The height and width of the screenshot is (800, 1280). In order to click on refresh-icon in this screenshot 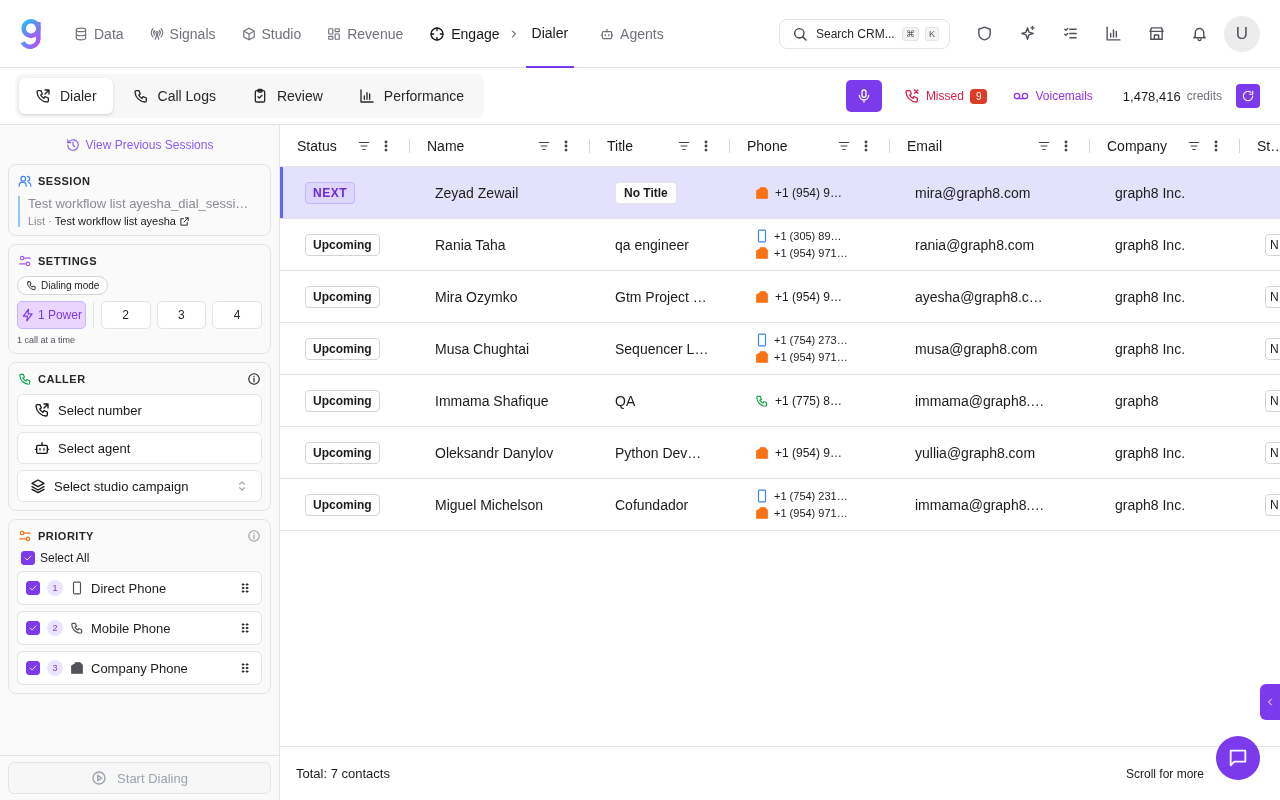, I will do `click(1248, 96)`.